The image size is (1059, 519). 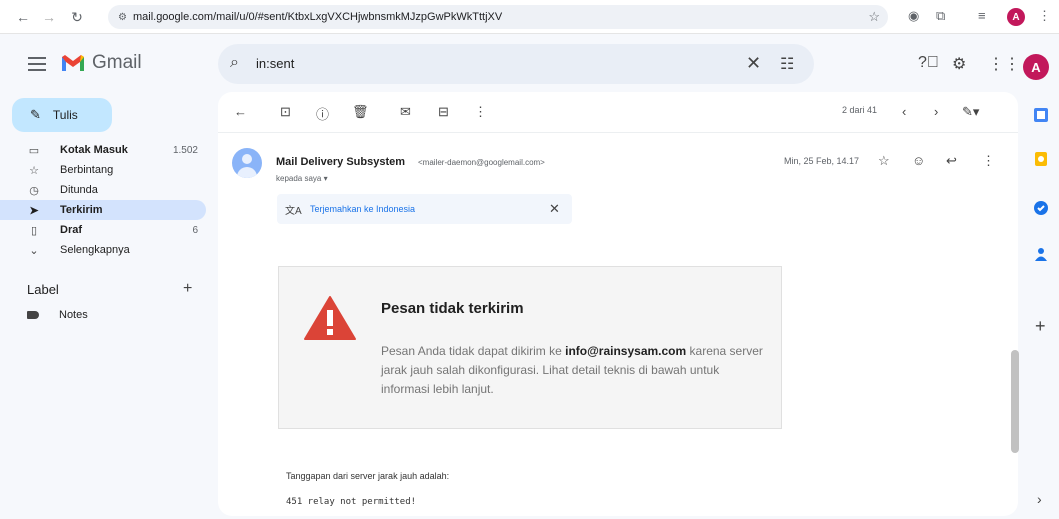 I want to click on sidebar-item-inbox: ▭ Kotak Masuk 1.502, so click(x=103, y=150).